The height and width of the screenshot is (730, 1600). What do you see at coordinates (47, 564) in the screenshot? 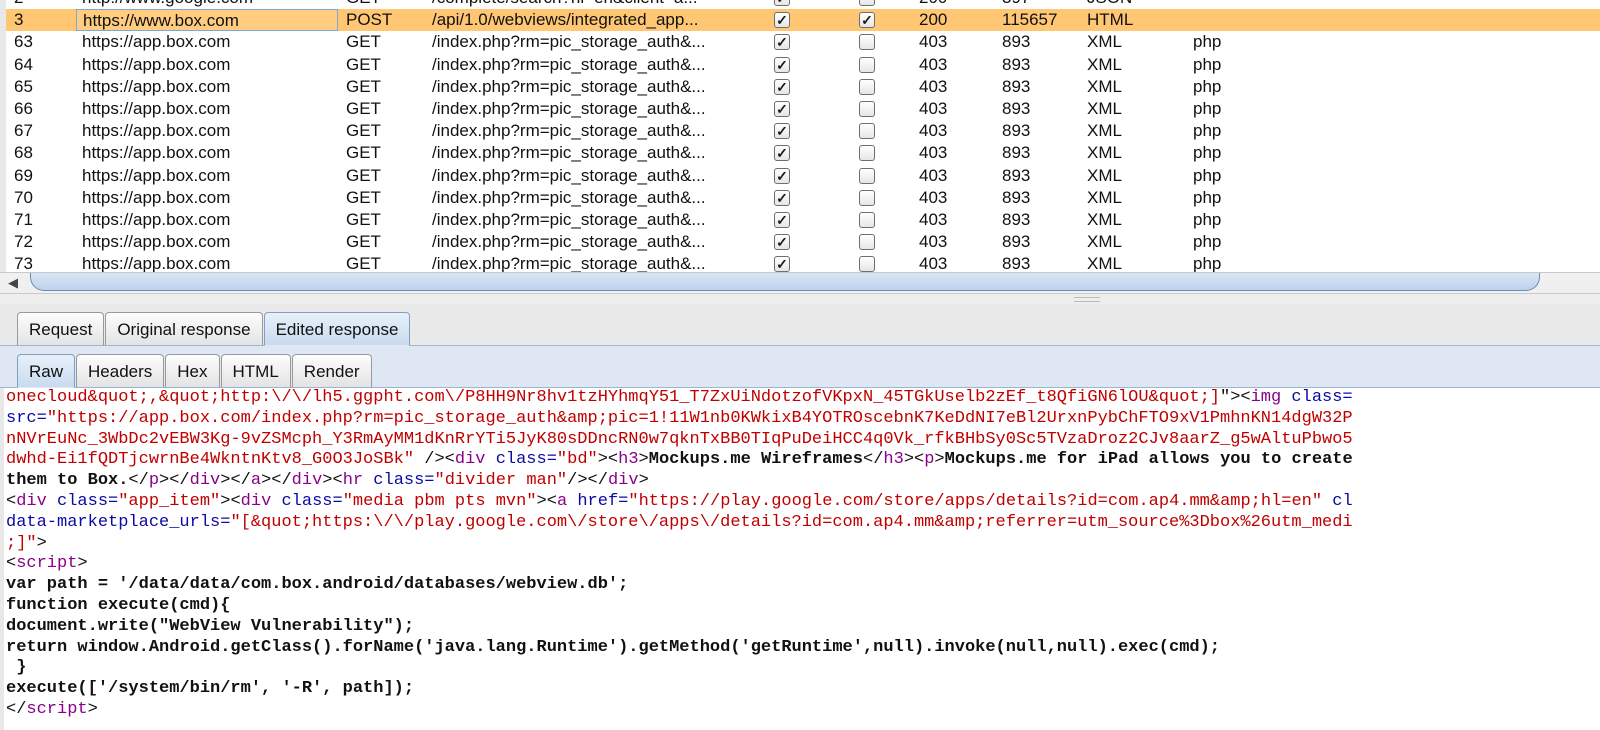
I see `tag-name: script` at bounding box center [47, 564].